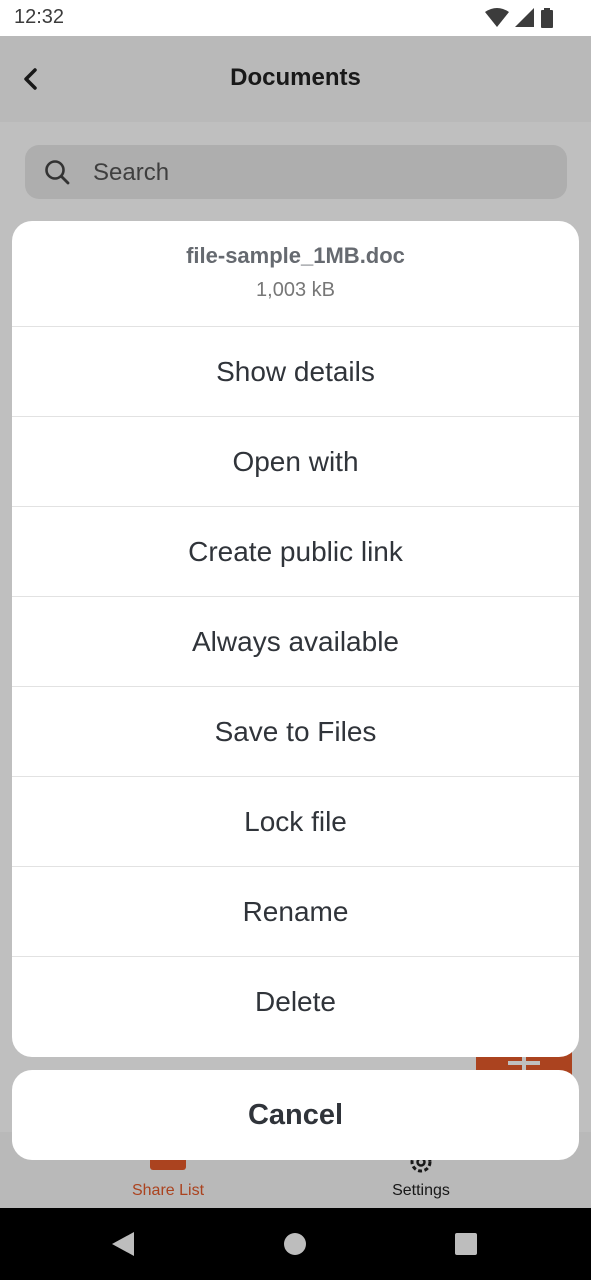  Describe the element at coordinates (497, 17) in the screenshot. I see `wifi-icon` at that location.